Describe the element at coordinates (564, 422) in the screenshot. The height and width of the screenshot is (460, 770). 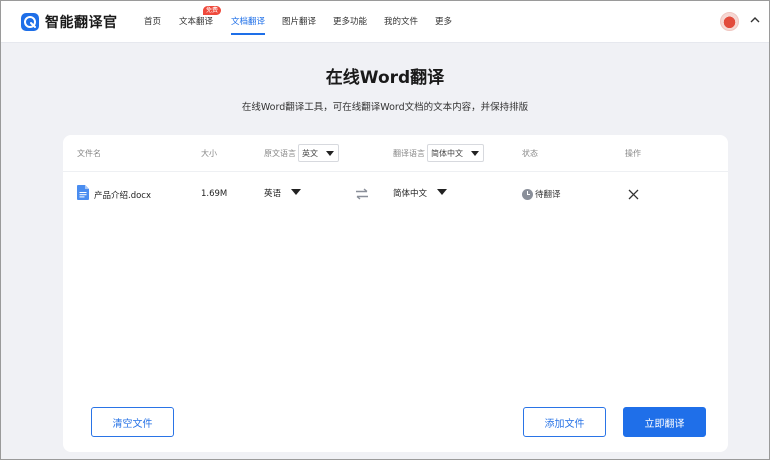
I see `add-file-button: 添加文件` at that location.